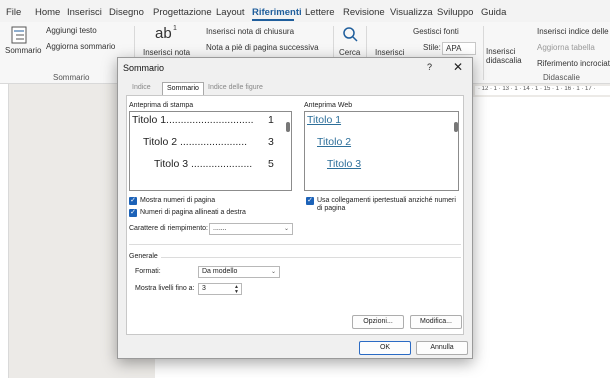 This screenshot has height=378, width=610. What do you see at coordinates (80, 46) in the screenshot?
I see `aggiorna-sommario-button: Aggiorna sommario` at bounding box center [80, 46].